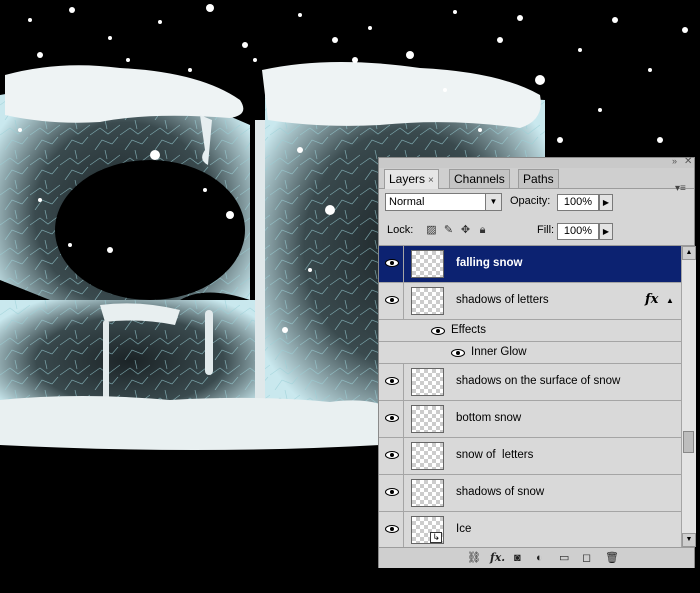 Image resolution: width=700 pixels, height=593 pixels. What do you see at coordinates (530, 353) in the screenshot?
I see `inner-glow-row: Inner Glow` at bounding box center [530, 353].